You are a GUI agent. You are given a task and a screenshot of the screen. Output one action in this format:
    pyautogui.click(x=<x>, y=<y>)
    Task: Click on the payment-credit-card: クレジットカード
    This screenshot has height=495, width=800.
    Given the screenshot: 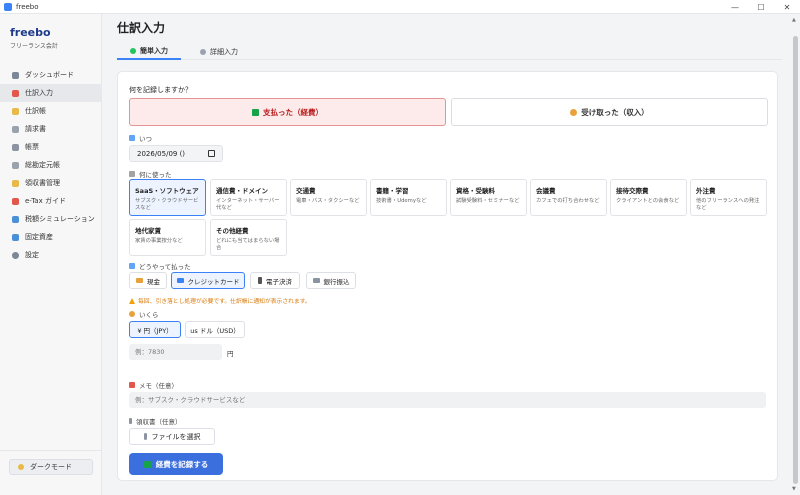 What is the action you would take?
    pyautogui.click(x=208, y=280)
    